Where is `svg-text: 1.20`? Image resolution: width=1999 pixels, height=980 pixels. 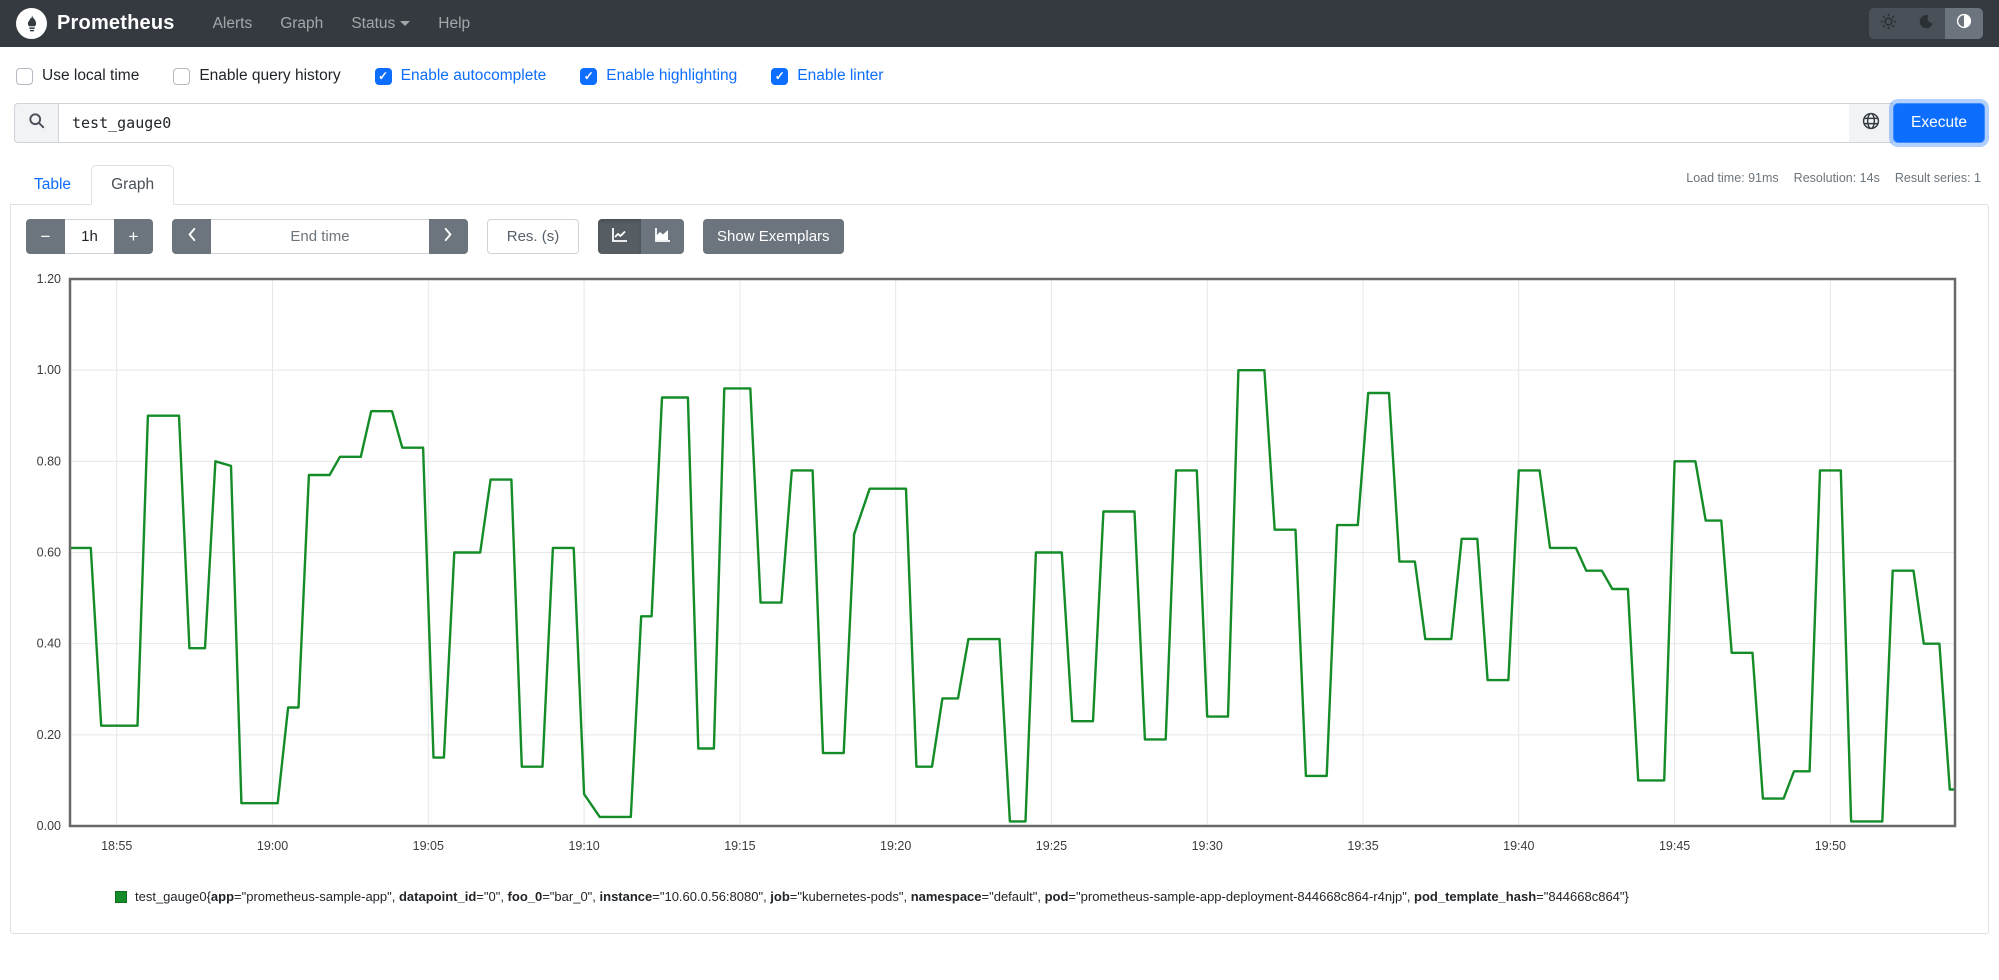
svg-text: 1.20 is located at coordinates (49, 279).